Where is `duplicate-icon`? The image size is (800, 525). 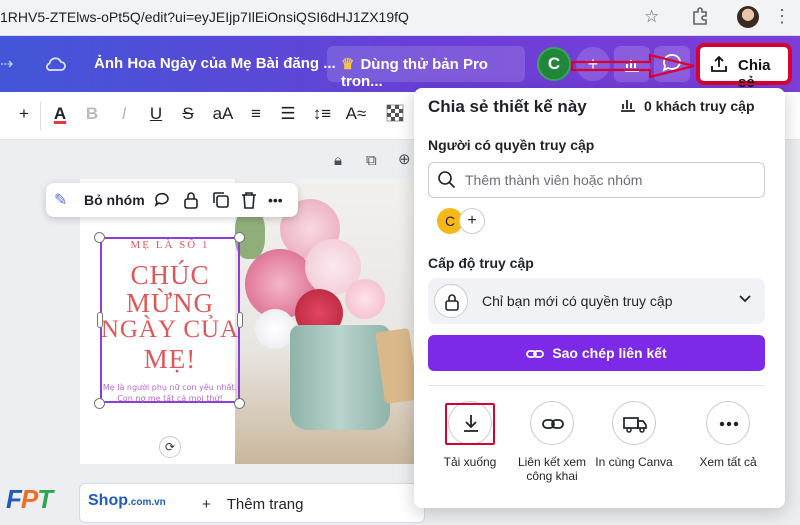
duplicate-icon is located at coordinates (221, 200).